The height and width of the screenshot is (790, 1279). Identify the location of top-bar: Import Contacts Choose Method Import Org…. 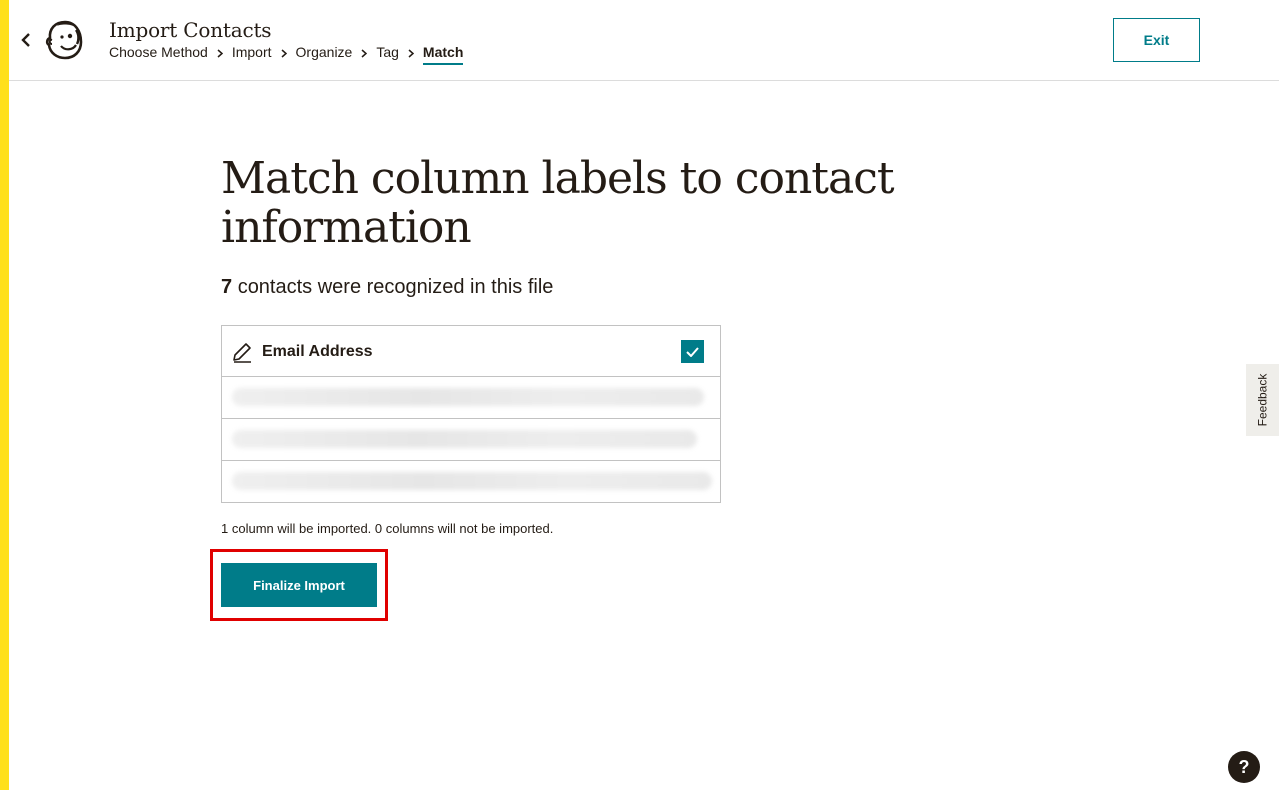
(644, 40).